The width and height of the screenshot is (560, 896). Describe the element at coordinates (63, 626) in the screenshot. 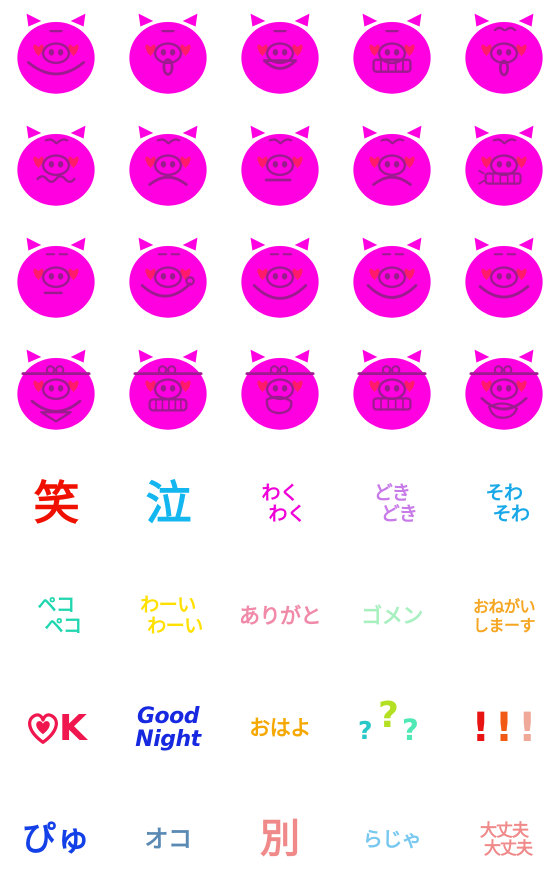

I see `sticker-pekopeko-line2: ペコ` at that location.